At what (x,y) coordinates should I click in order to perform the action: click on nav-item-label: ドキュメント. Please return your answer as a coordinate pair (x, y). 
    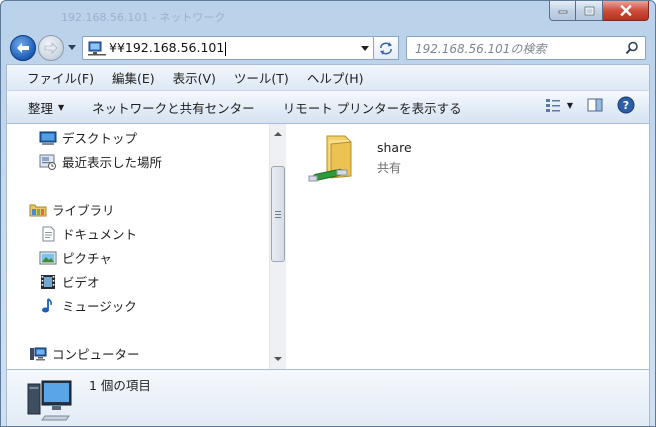
    Looking at the image, I should click on (100, 234).